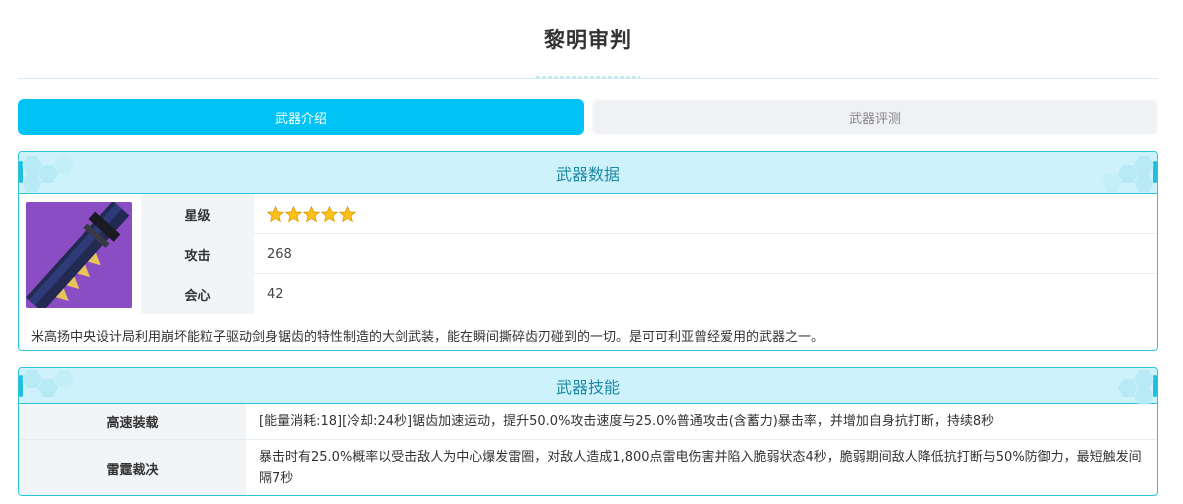 The image size is (1183, 504). Describe the element at coordinates (275, 294) in the screenshot. I see `stat-value: 42` at that location.